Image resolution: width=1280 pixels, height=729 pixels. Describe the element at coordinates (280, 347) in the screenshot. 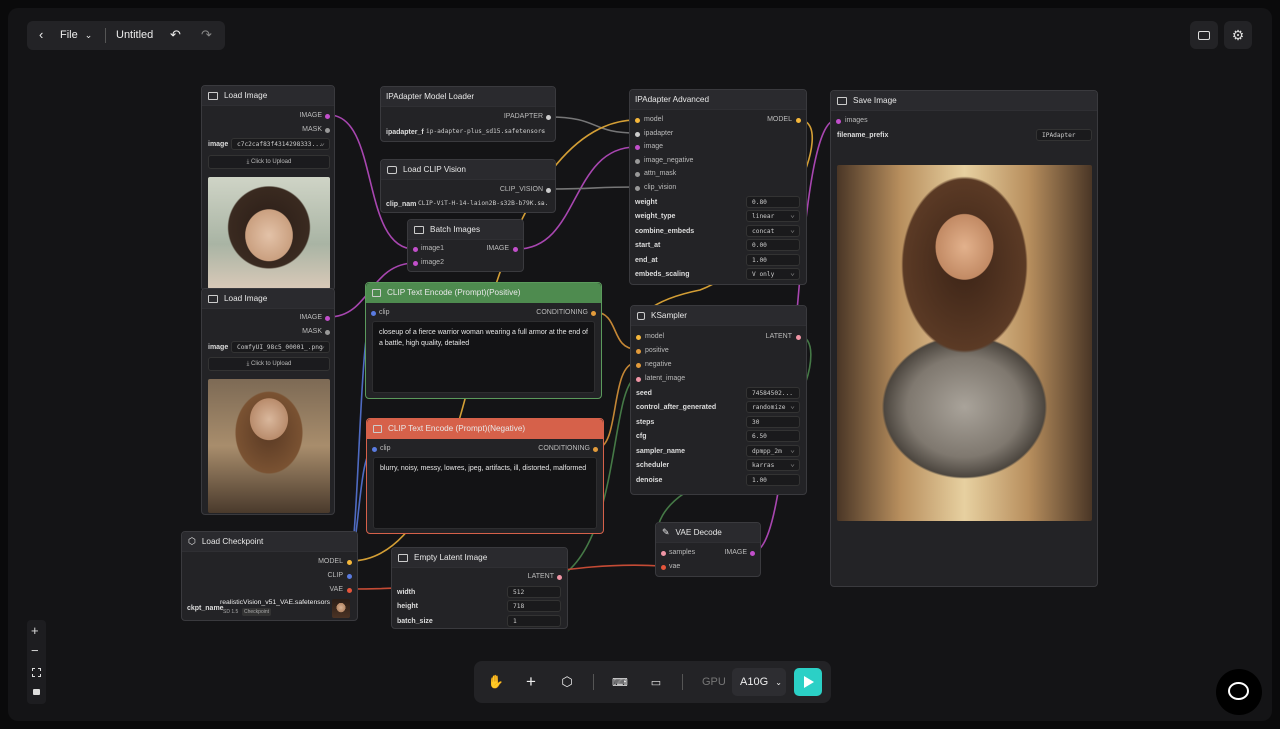

I see `image-select: ComfyUI_98c5_00001_.png` at that location.